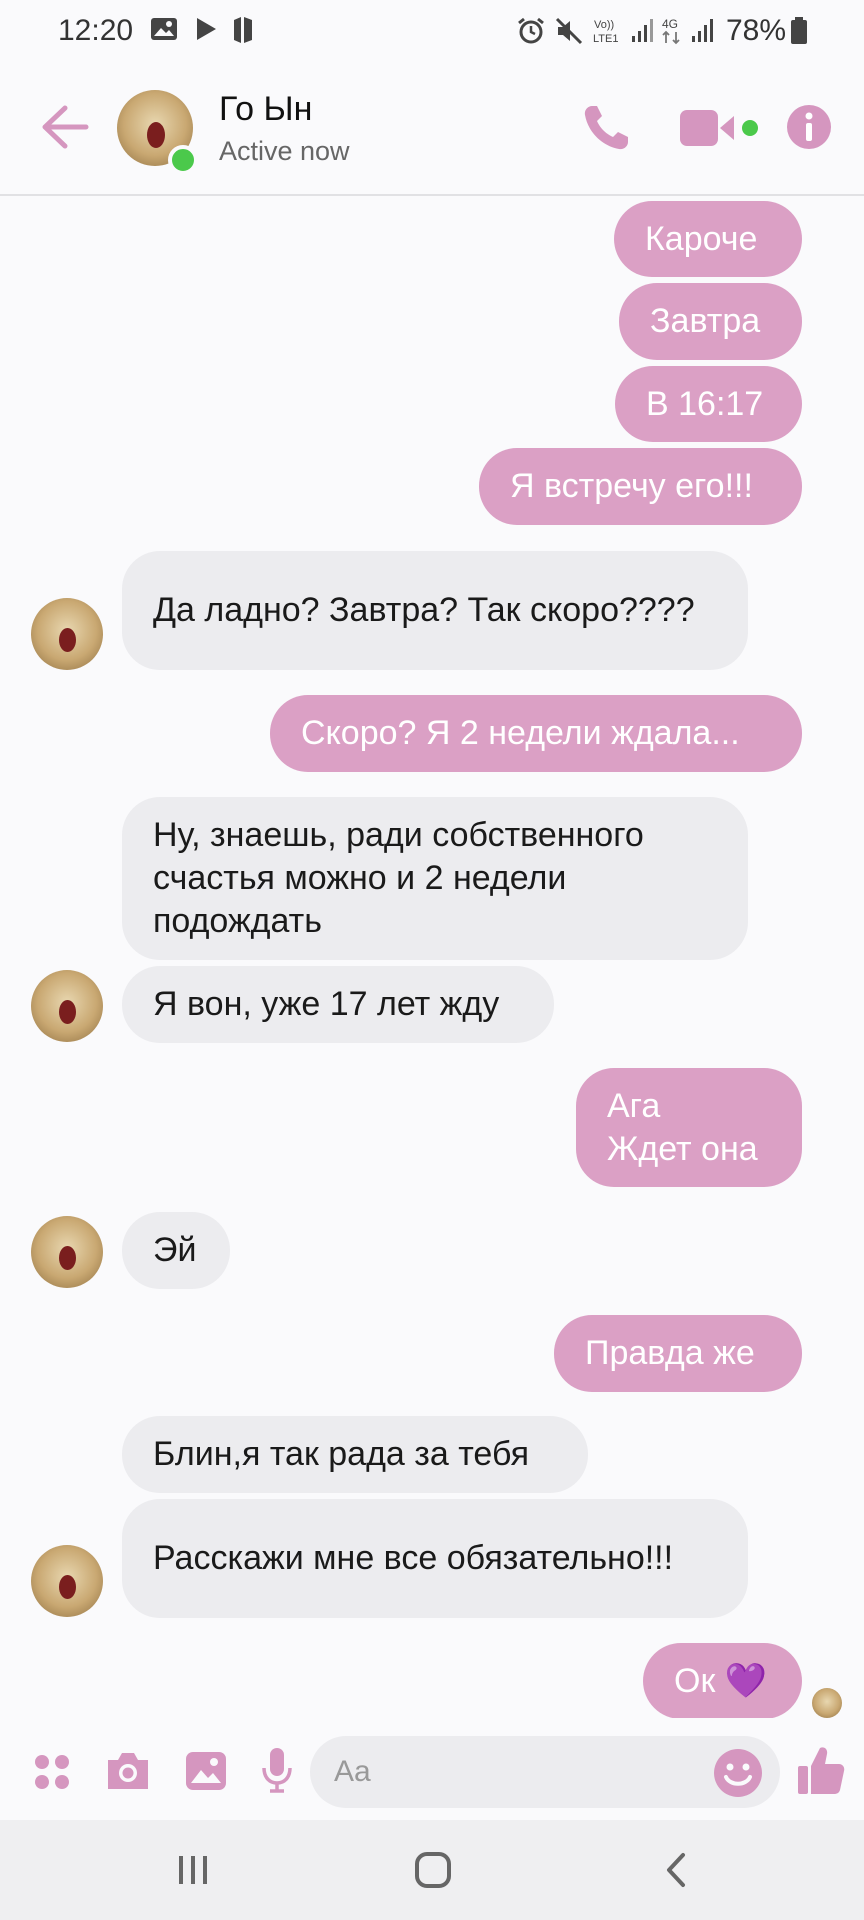 This screenshot has width=864, height=1920. What do you see at coordinates (193, 1872) in the screenshot?
I see `recents-icon` at bounding box center [193, 1872].